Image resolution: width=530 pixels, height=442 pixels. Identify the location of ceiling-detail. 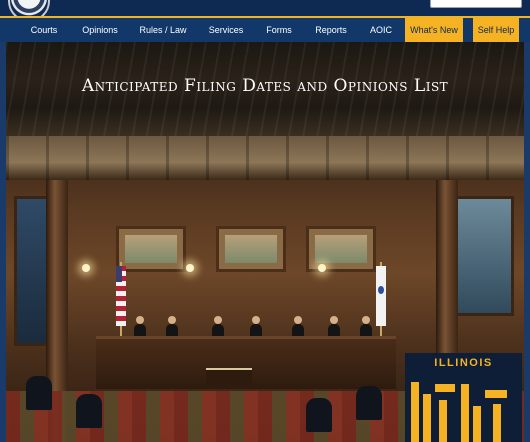
(265, 158).